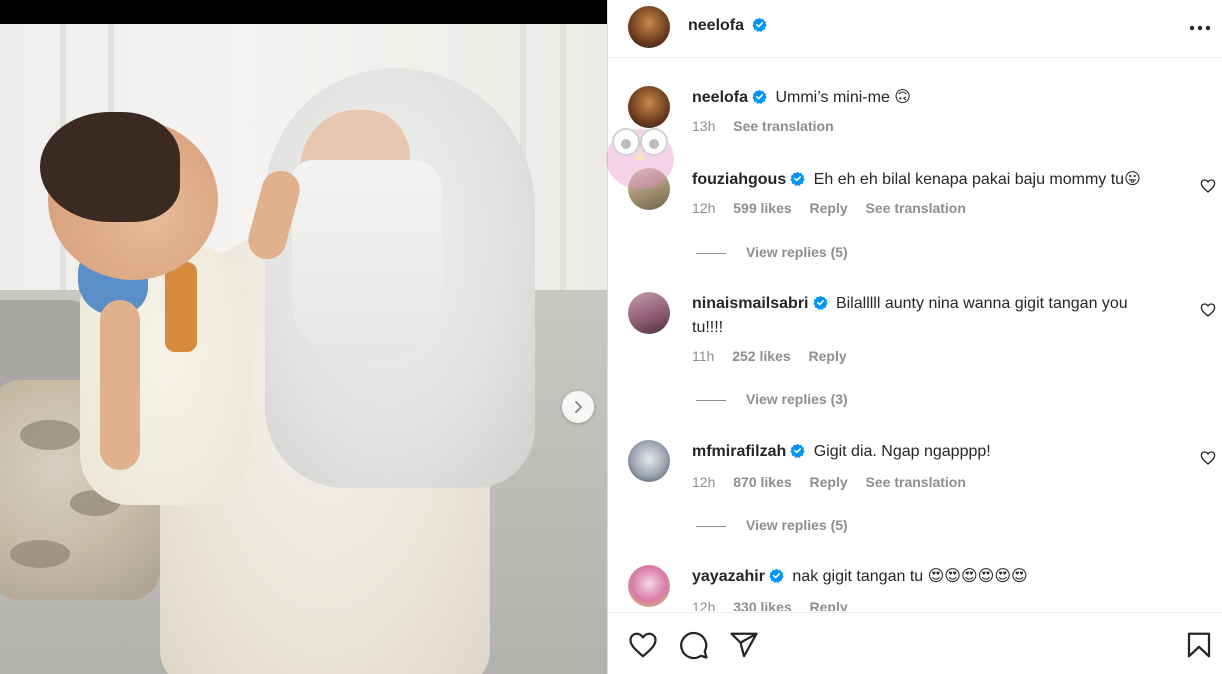 The width and height of the screenshot is (1222, 674). Describe the element at coordinates (762, 208) in the screenshot. I see `comment-likes: 599 likes` at that location.